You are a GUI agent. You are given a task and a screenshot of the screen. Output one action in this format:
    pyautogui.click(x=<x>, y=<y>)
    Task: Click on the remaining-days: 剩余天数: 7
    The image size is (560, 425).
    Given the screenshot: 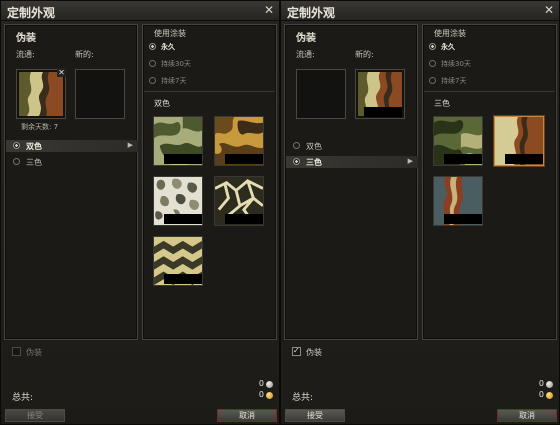 What is the action you would take?
    pyautogui.click(x=40, y=127)
    